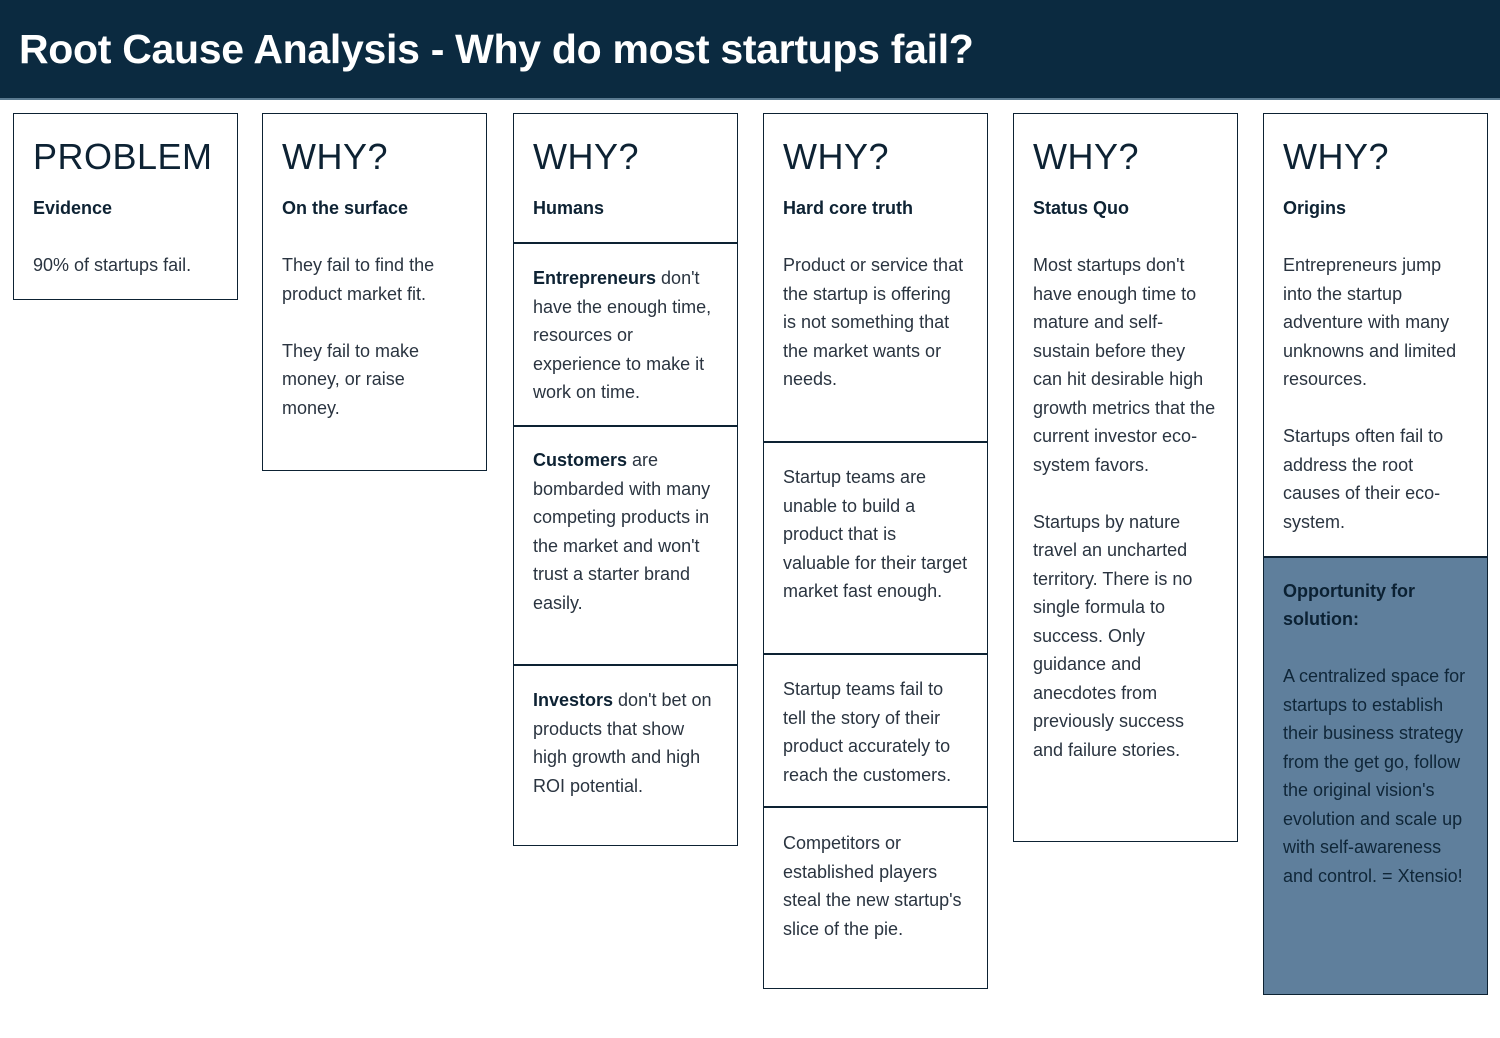 This screenshot has height=1038, width=1500. What do you see at coordinates (595, 278) in the screenshot?
I see `cell-bold-label: Entrepreneurs` at bounding box center [595, 278].